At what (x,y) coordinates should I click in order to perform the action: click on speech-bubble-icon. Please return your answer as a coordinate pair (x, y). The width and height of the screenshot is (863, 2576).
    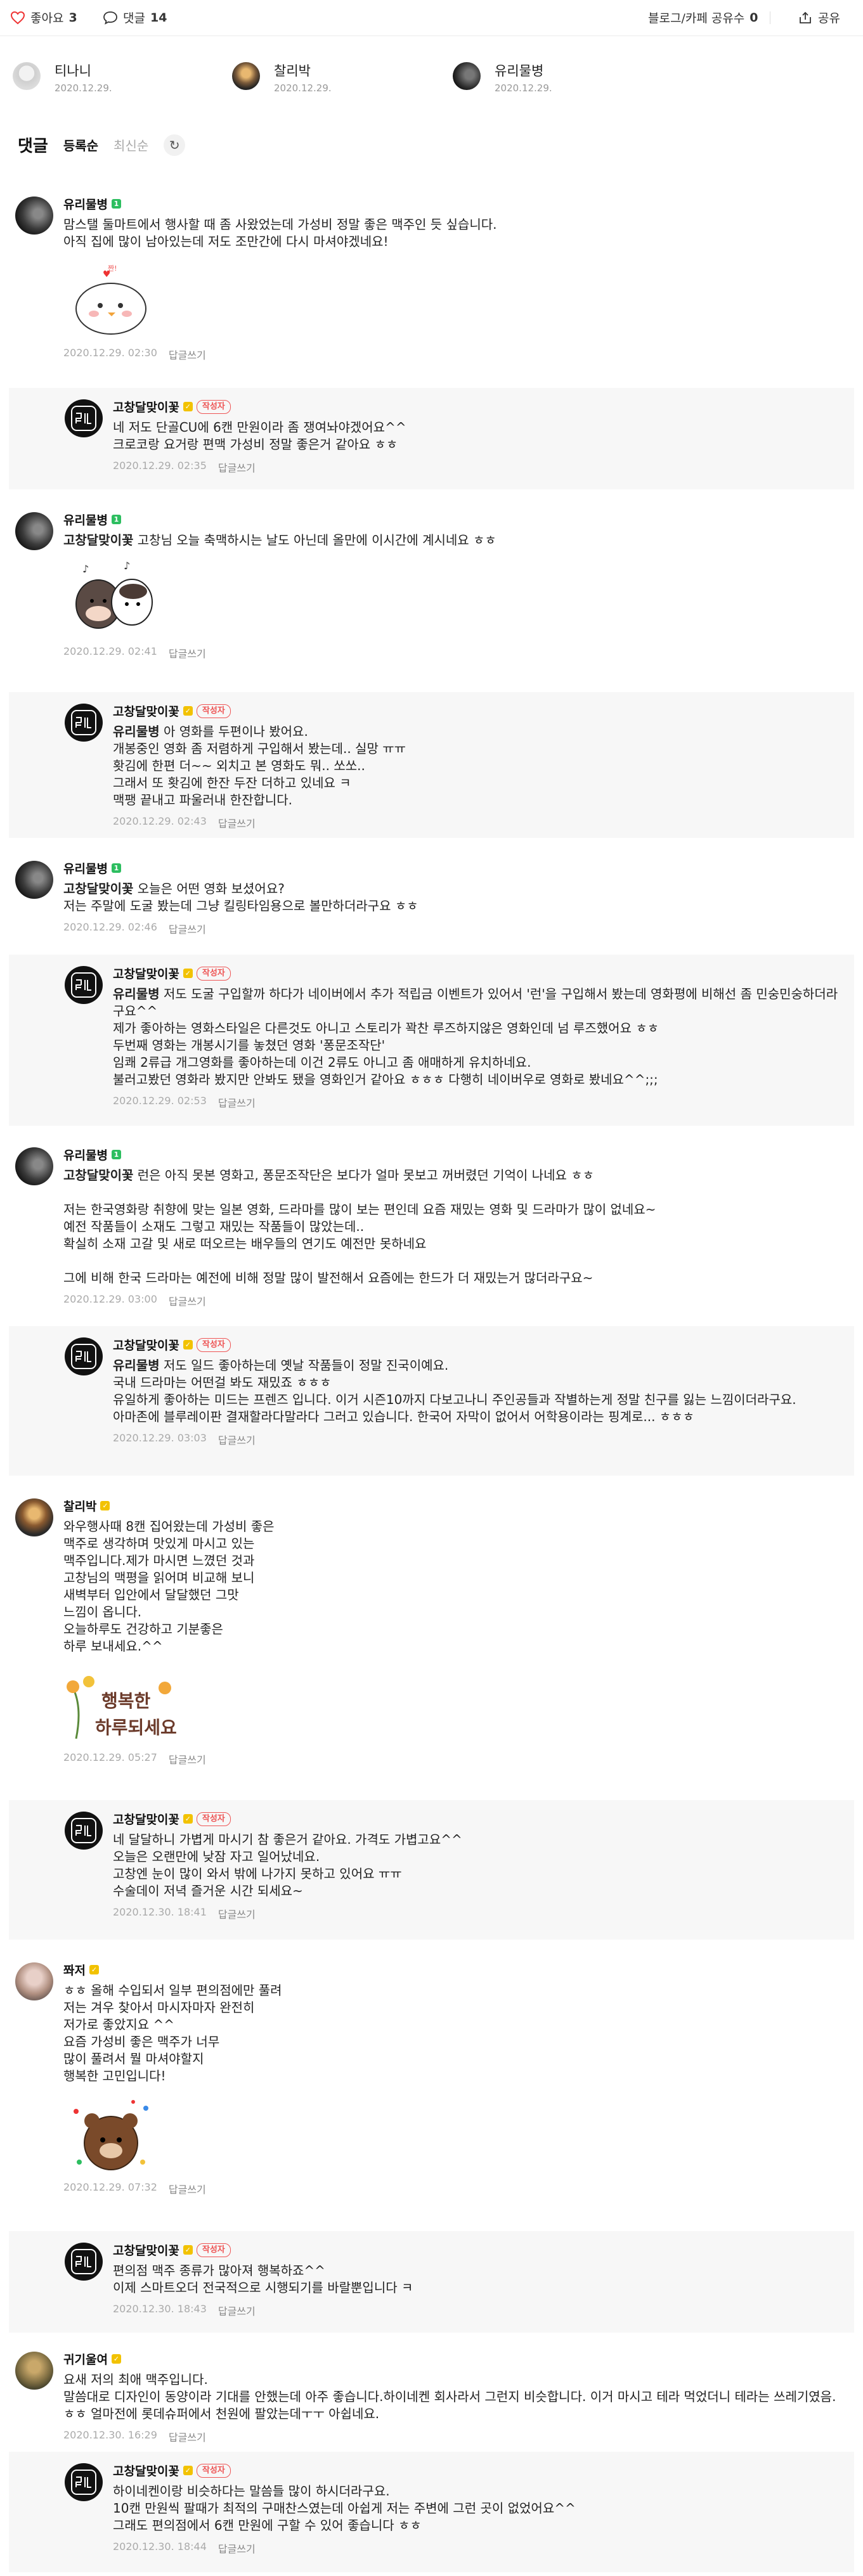
    Looking at the image, I should click on (110, 18).